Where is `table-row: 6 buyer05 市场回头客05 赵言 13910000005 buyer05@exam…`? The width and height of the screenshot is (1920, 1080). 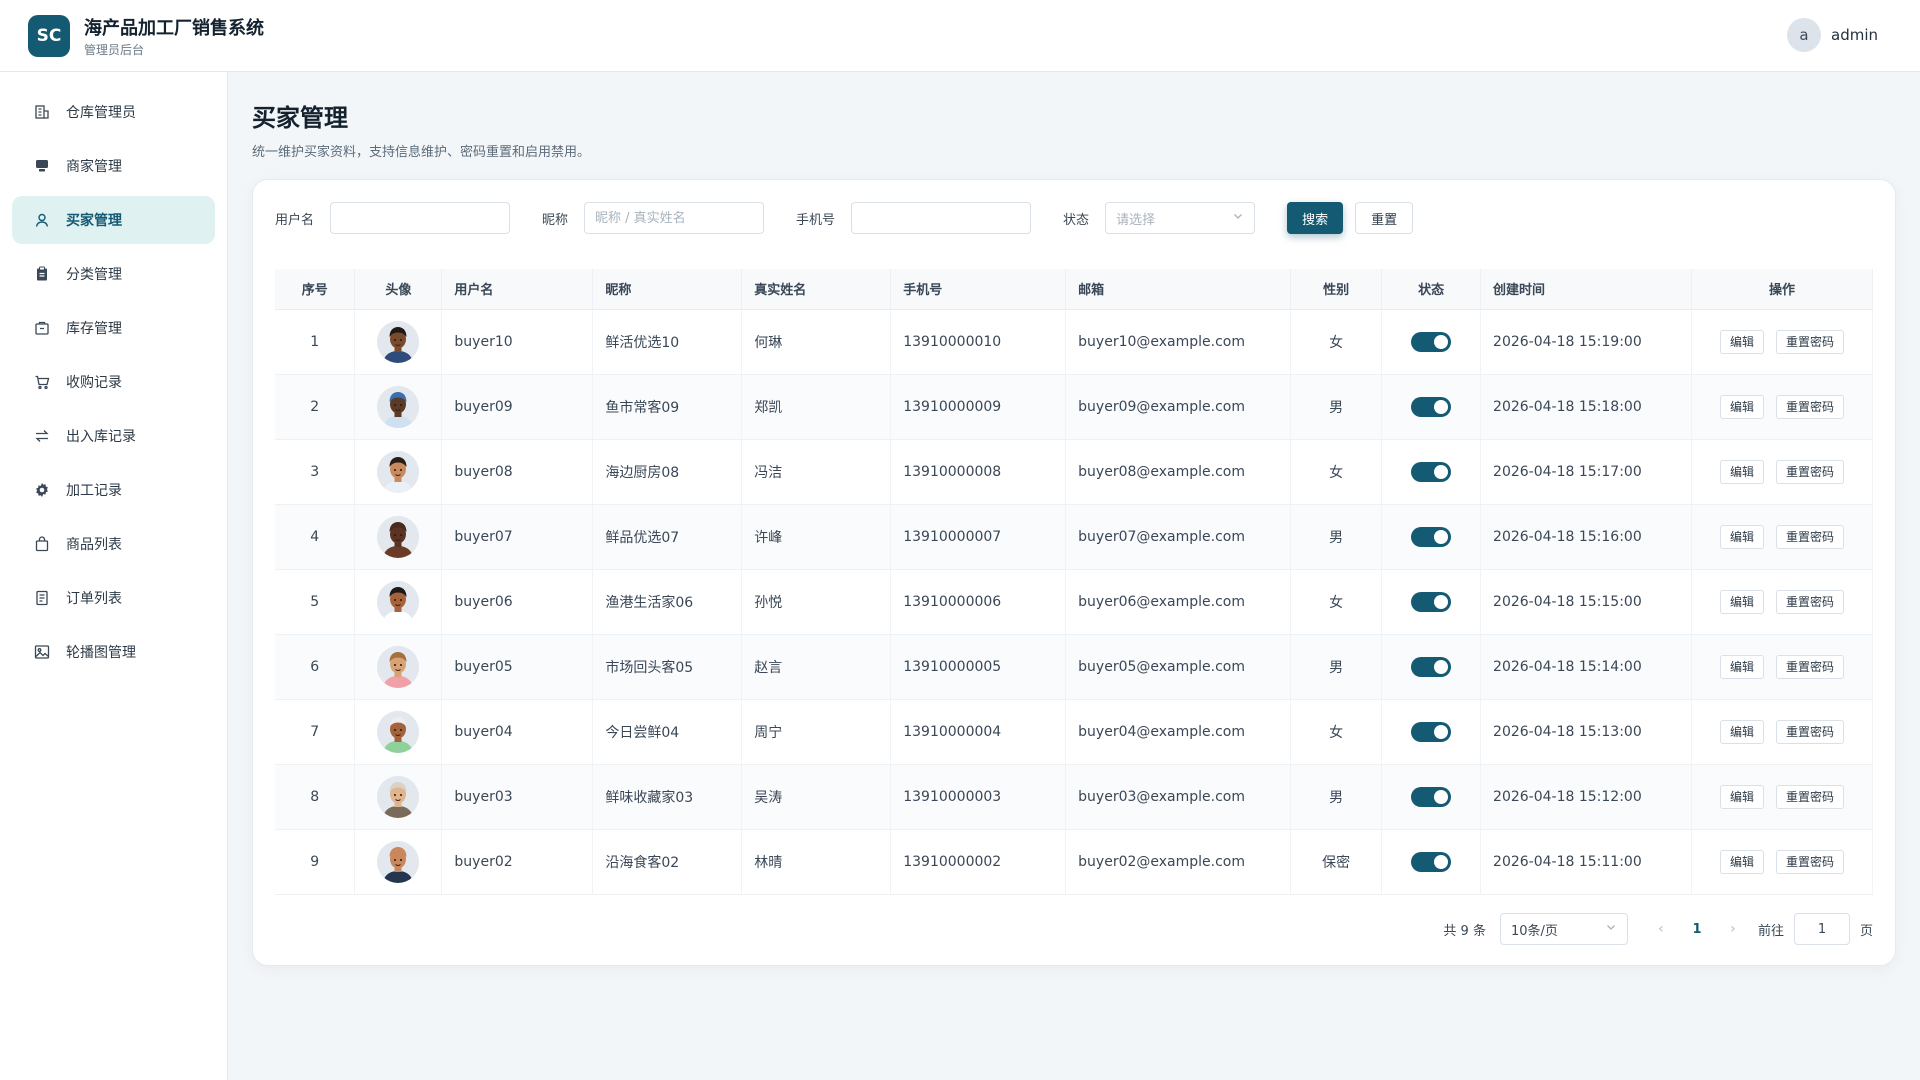
table-row: 6 buyer05 市场回头客05 赵言 13910000005 buyer05@exam… is located at coordinates (1074, 667).